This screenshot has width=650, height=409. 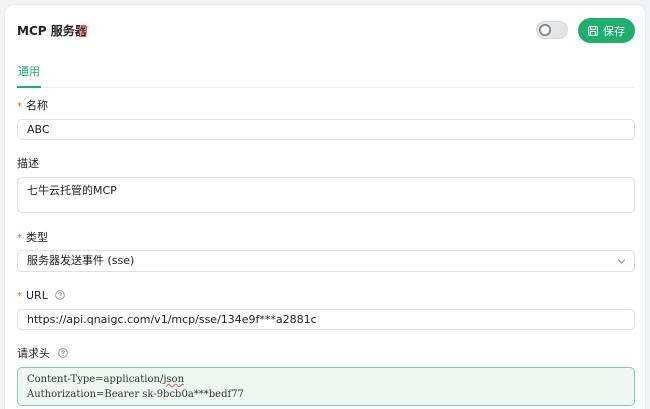 What do you see at coordinates (614, 31) in the screenshot?
I see `save-button-label: 保存` at bounding box center [614, 31].